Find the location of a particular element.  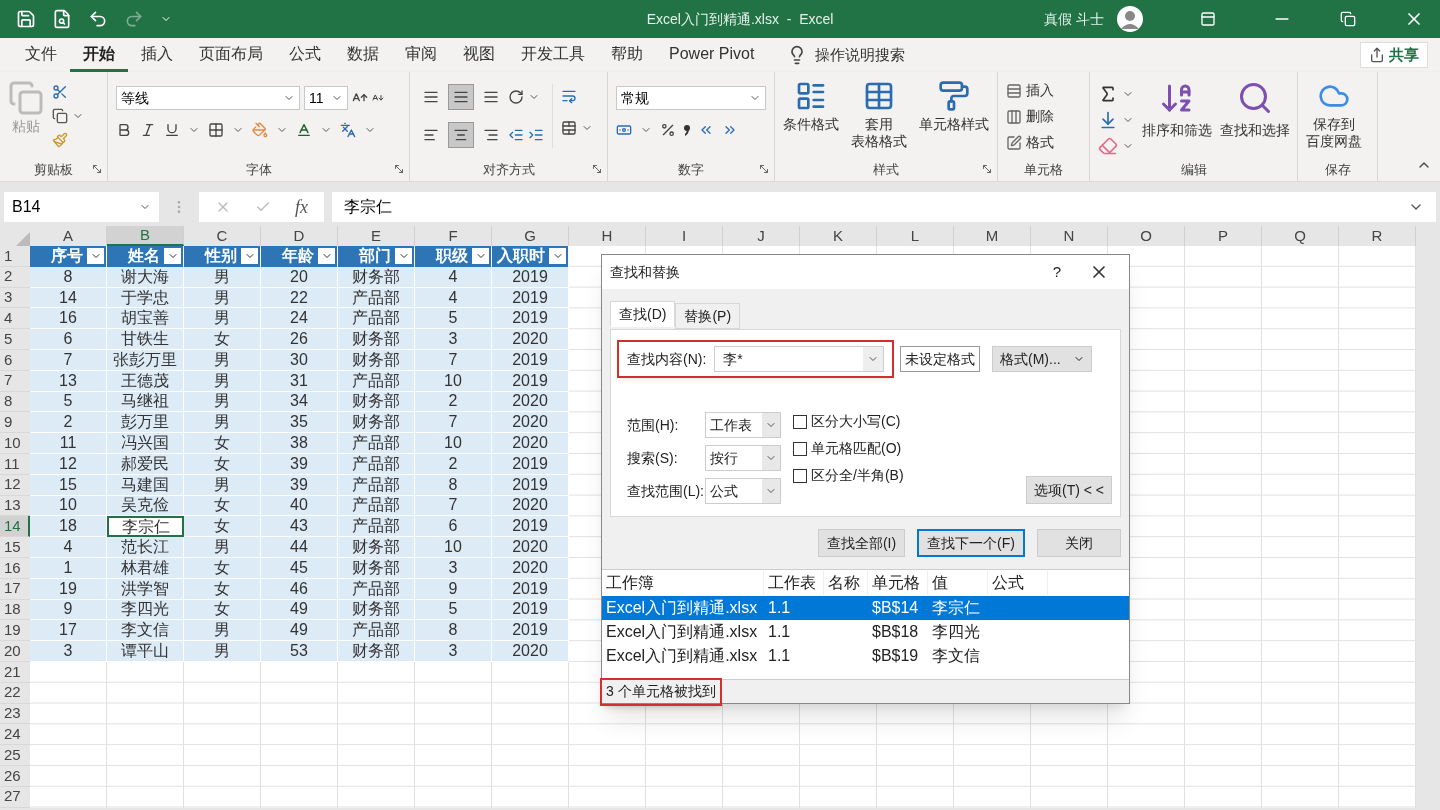

print-preview-icon is located at coordinates (62, 19).